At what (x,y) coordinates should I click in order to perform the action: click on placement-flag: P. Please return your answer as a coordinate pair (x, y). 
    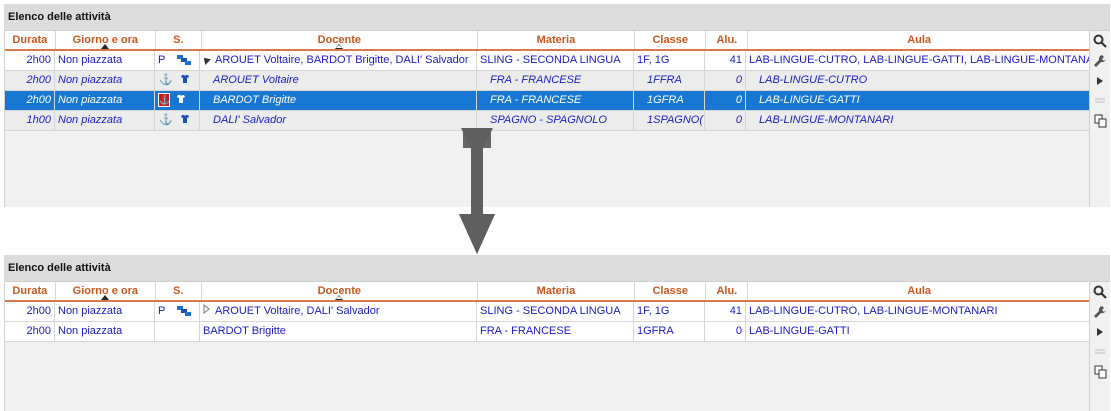
    Looking at the image, I should click on (162, 311).